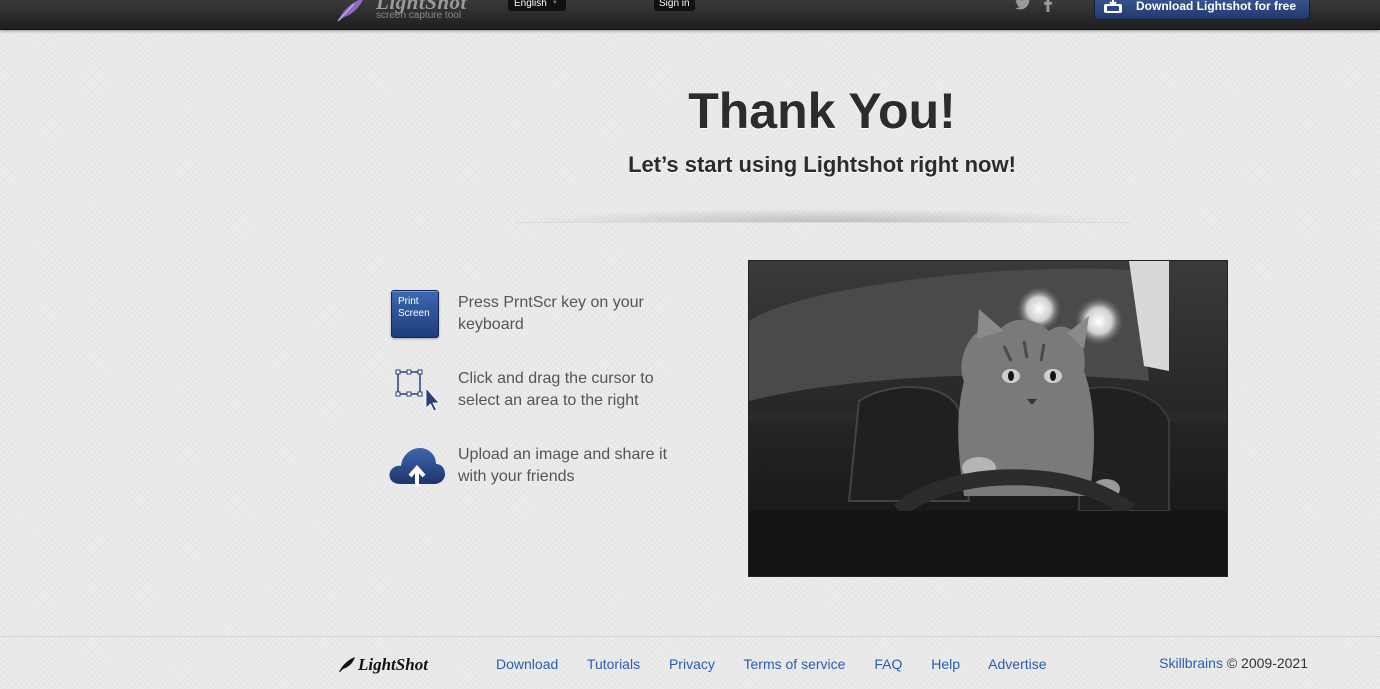 The width and height of the screenshot is (1380, 689). Describe the element at coordinates (393, 664) in the screenshot. I see `footer-logo-text: LightShot` at that location.